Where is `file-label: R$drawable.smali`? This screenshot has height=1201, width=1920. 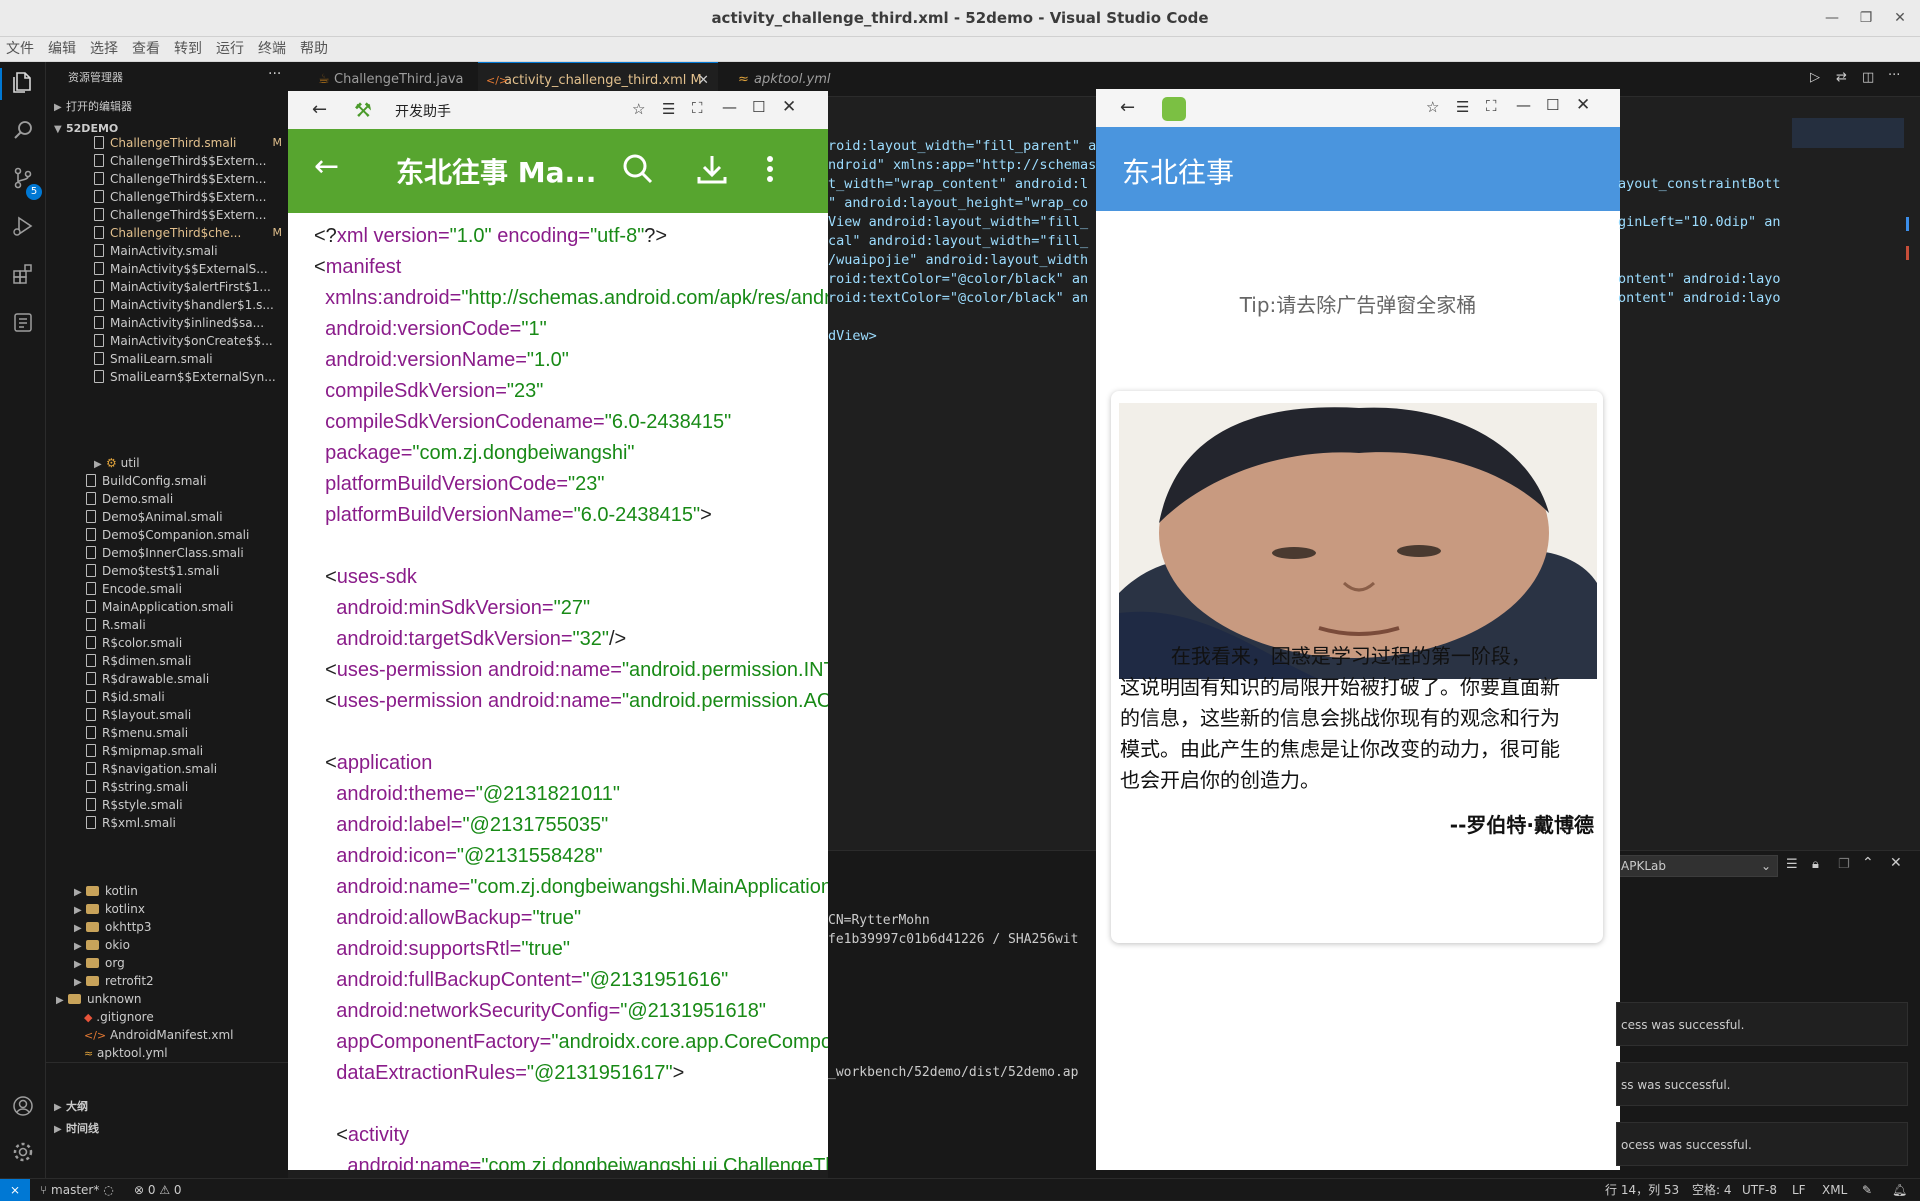 file-label: R$drawable.smali is located at coordinates (156, 679).